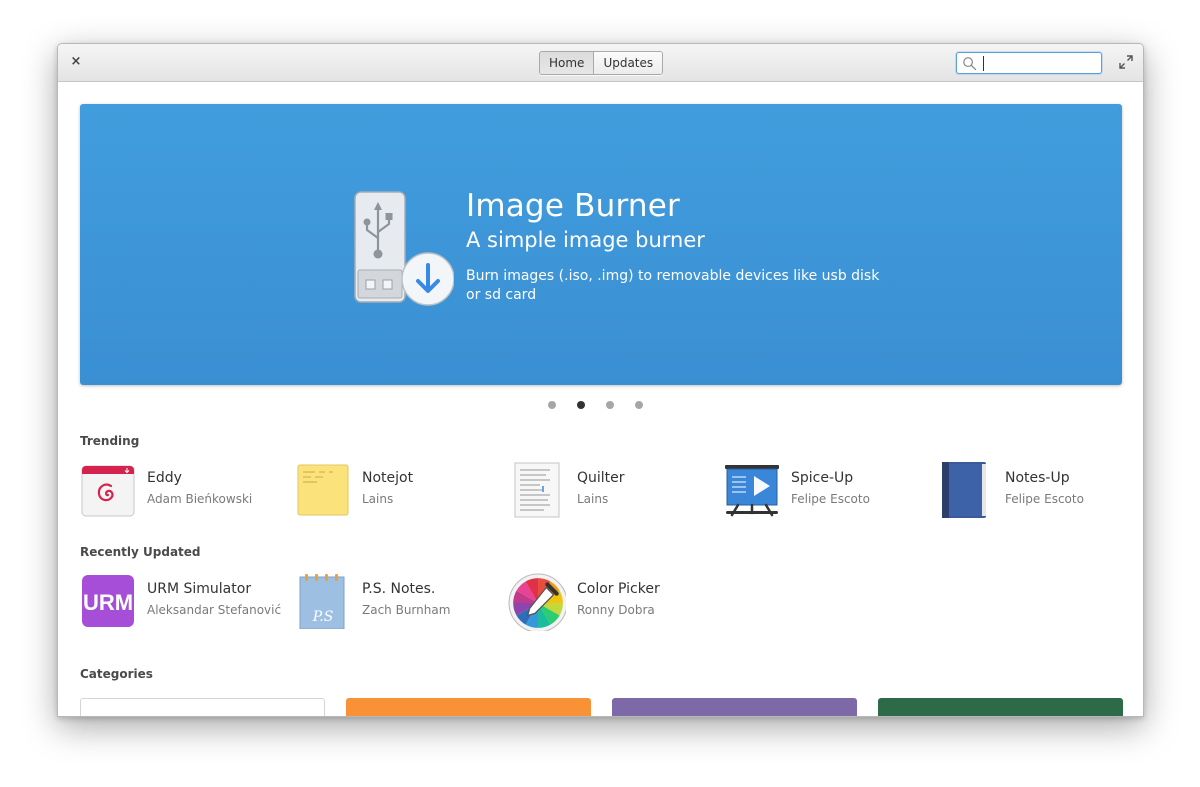  I want to click on banner-subtitle: A simple image burner, so click(585, 240).